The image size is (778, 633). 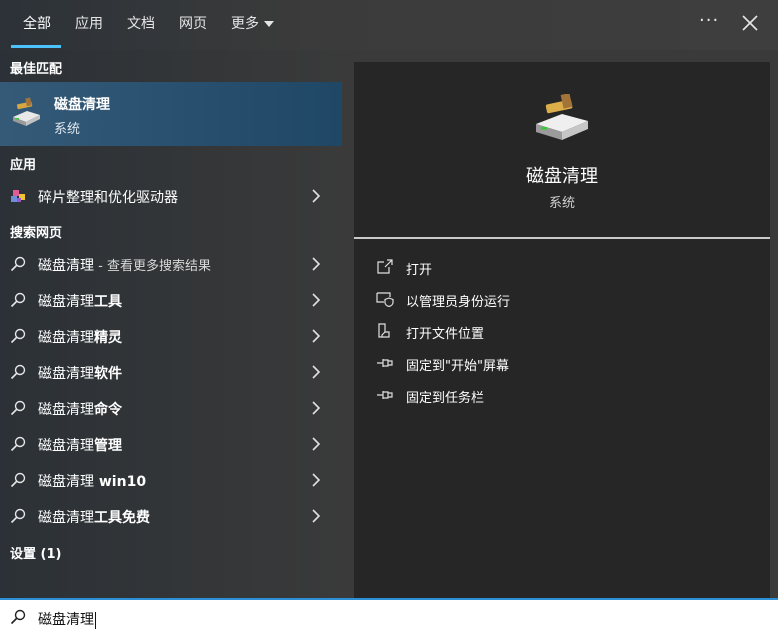 What do you see at coordinates (171, 300) in the screenshot?
I see `web-result-item: 磁盘清理工具` at bounding box center [171, 300].